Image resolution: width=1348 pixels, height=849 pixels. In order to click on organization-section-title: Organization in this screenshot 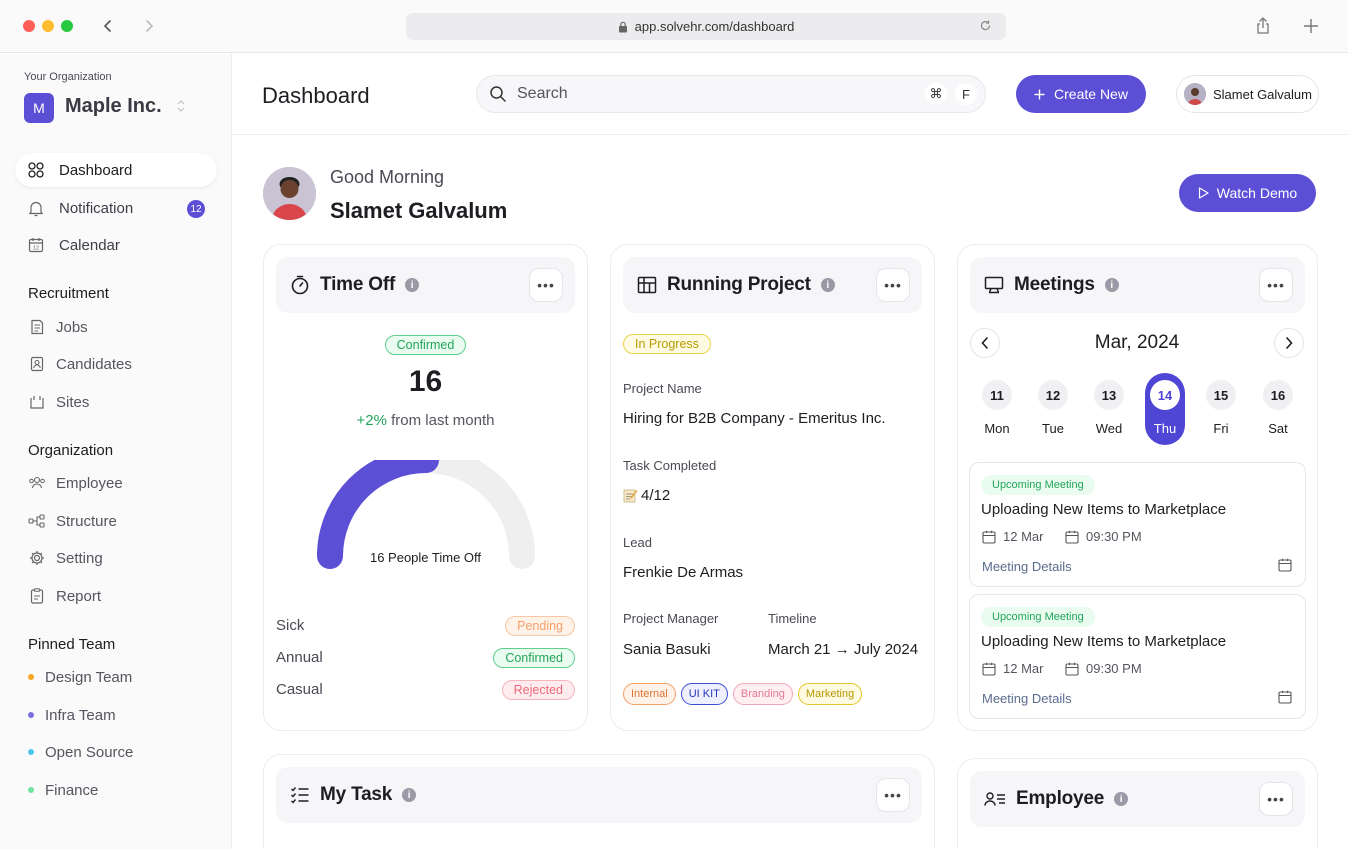, I will do `click(71, 450)`.